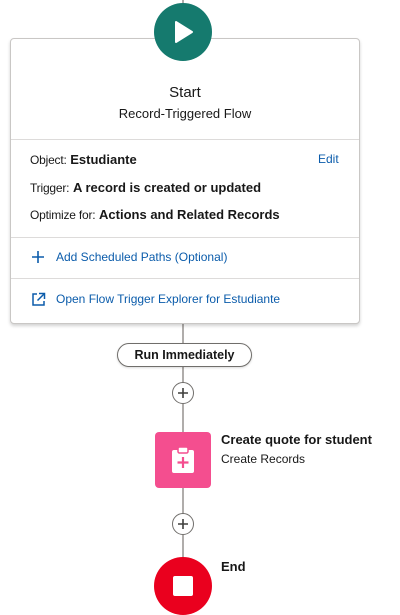  I want to click on external-link-icon, so click(38, 299).